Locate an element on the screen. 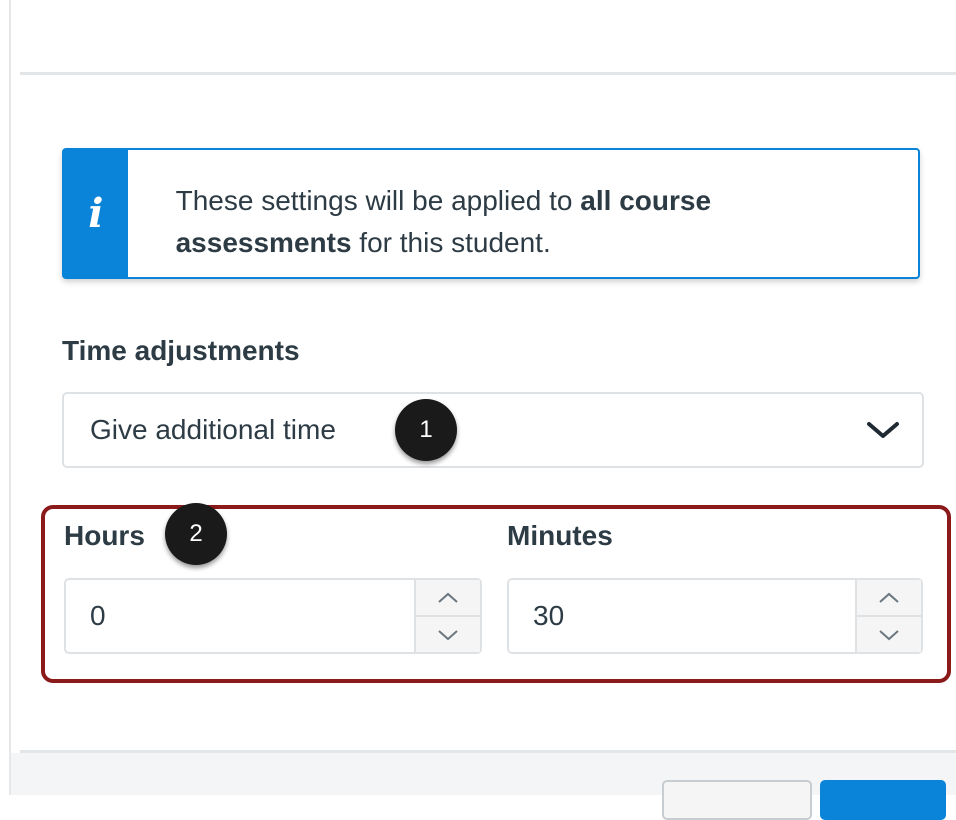  minutes-stepper is located at coordinates (888, 616).